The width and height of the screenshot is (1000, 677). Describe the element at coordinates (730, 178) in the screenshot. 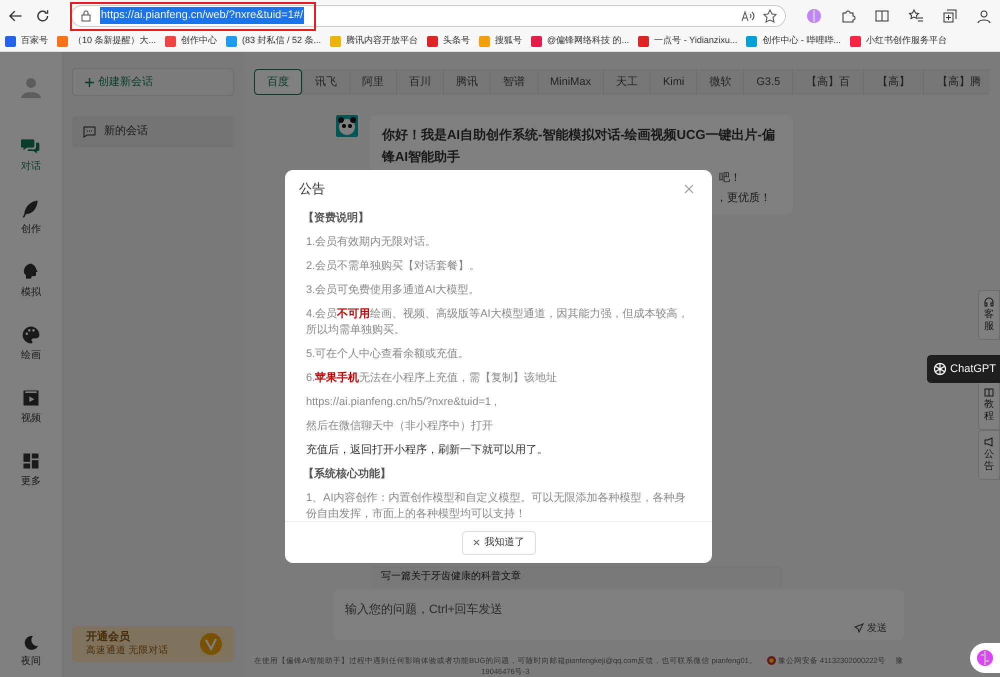

I see `message-text: 吧！` at that location.